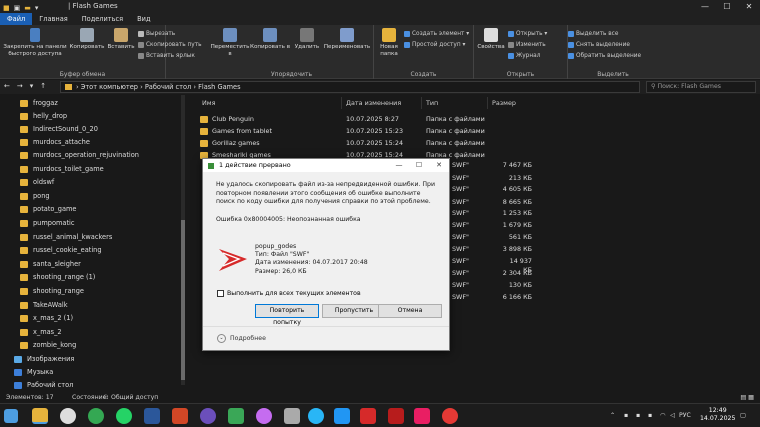  I want to click on flash-icon, so click(396, 416).